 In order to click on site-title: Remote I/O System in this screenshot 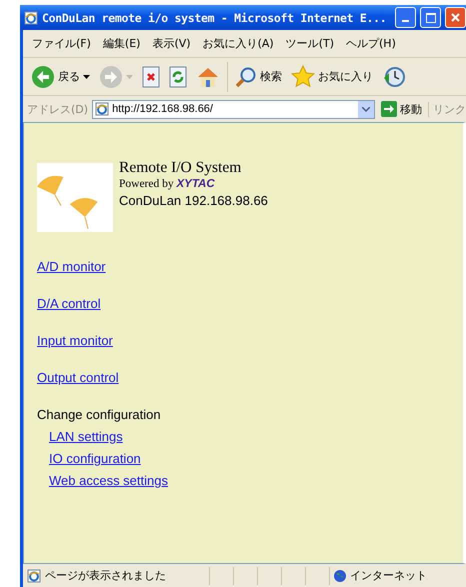, I will do `click(180, 168)`.